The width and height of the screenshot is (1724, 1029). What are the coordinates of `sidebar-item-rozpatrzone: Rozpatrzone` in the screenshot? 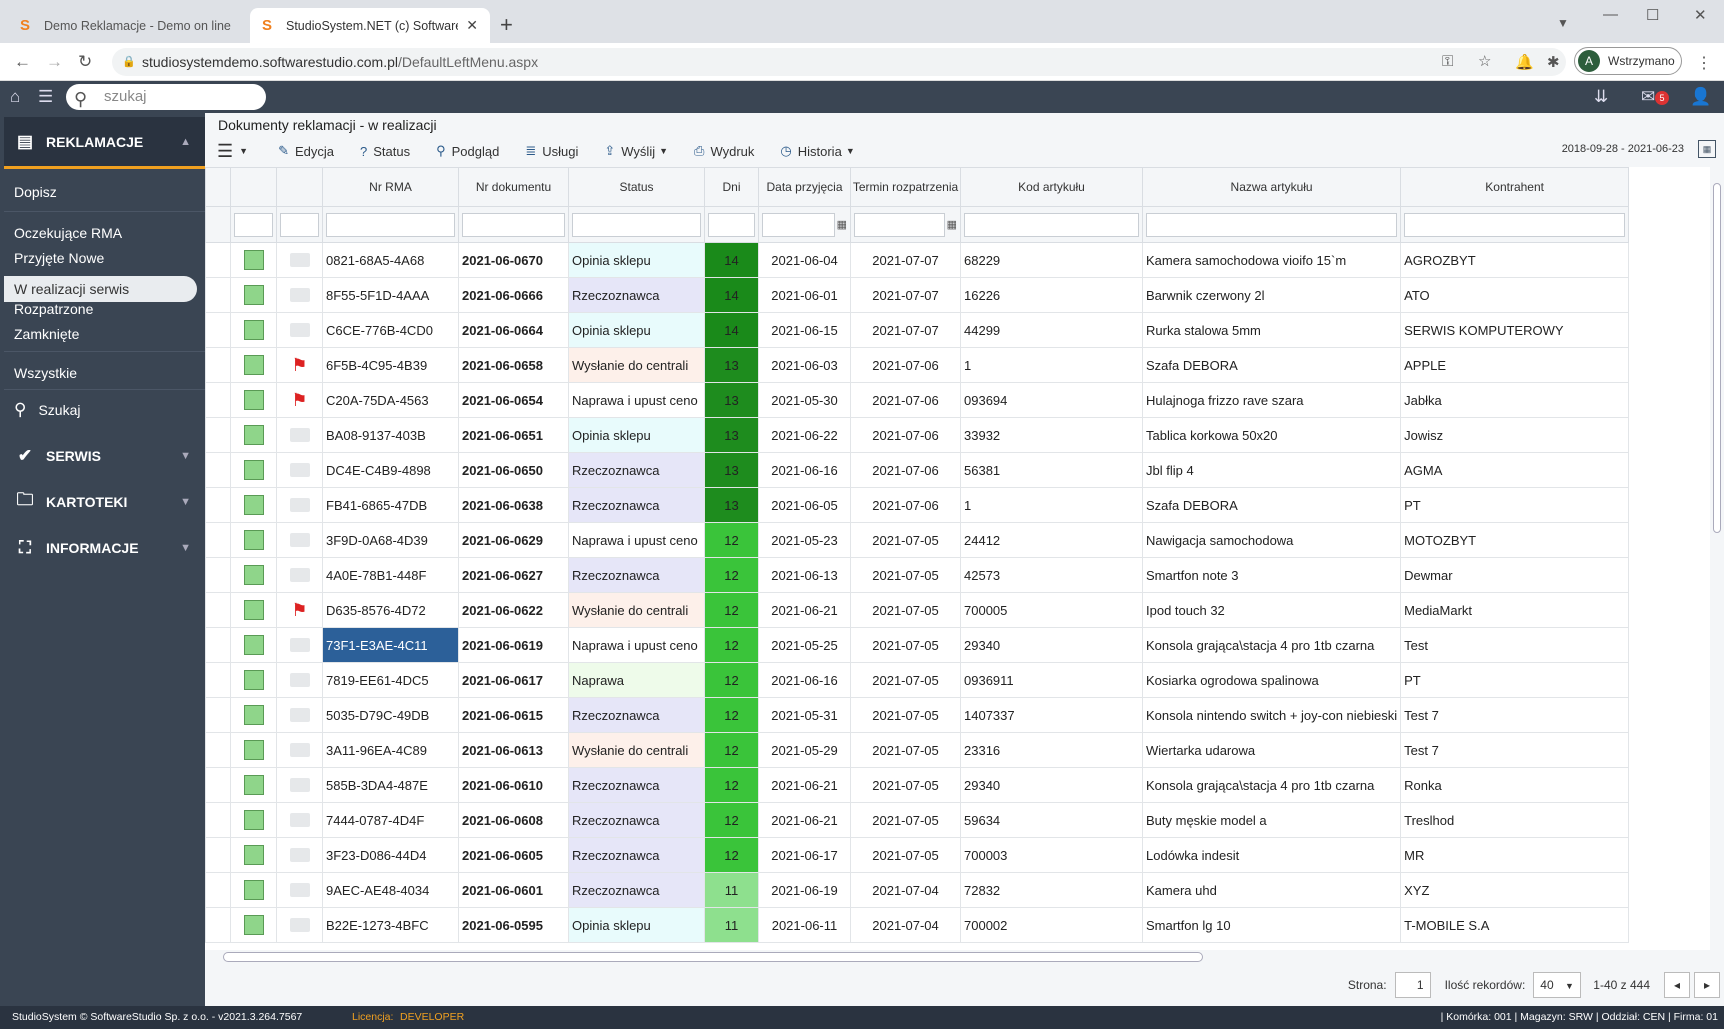 It's located at (53, 309).